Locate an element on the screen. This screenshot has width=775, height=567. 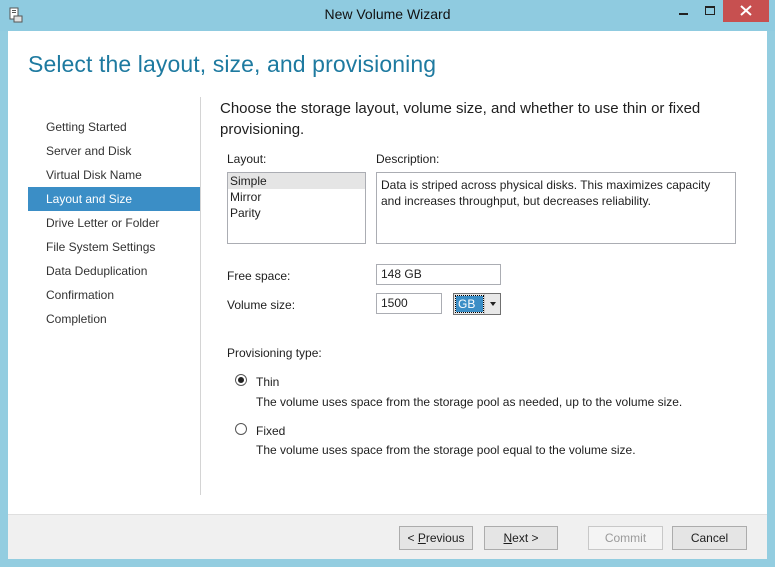
layout-option-simple: Simple is located at coordinates (296, 181).